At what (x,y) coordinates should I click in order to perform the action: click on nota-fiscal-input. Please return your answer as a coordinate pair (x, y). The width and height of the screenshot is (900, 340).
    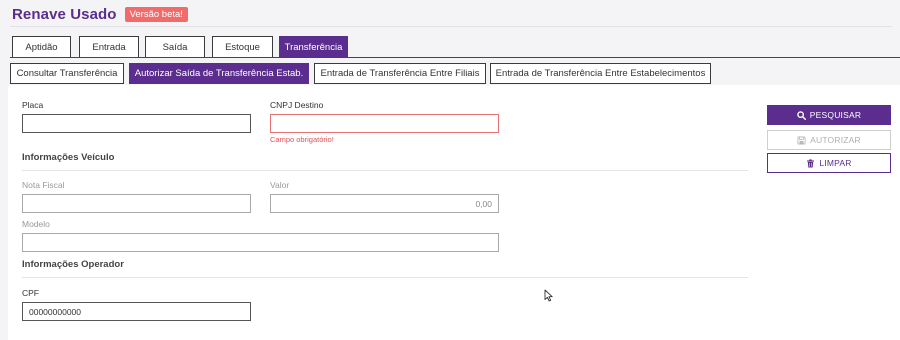
    Looking at the image, I should click on (136, 203).